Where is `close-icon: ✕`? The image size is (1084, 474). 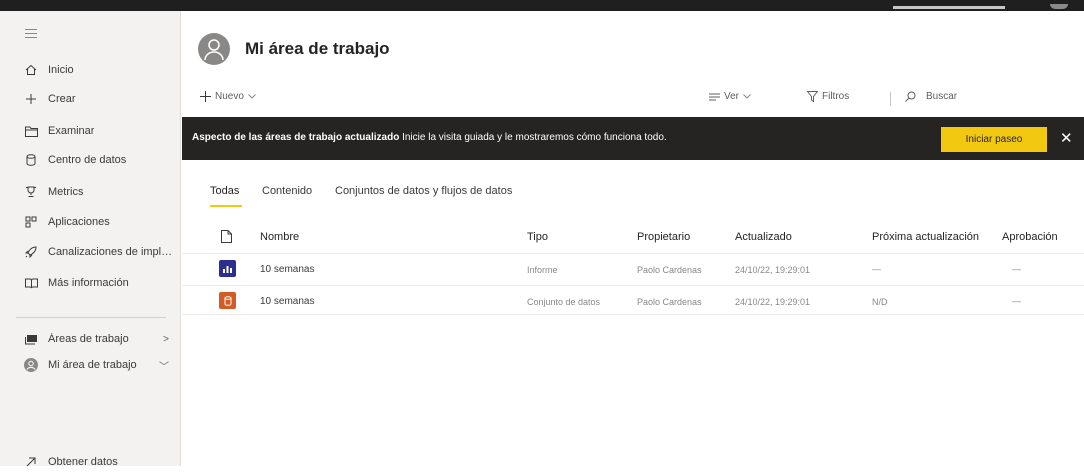 close-icon: ✕ is located at coordinates (1066, 138).